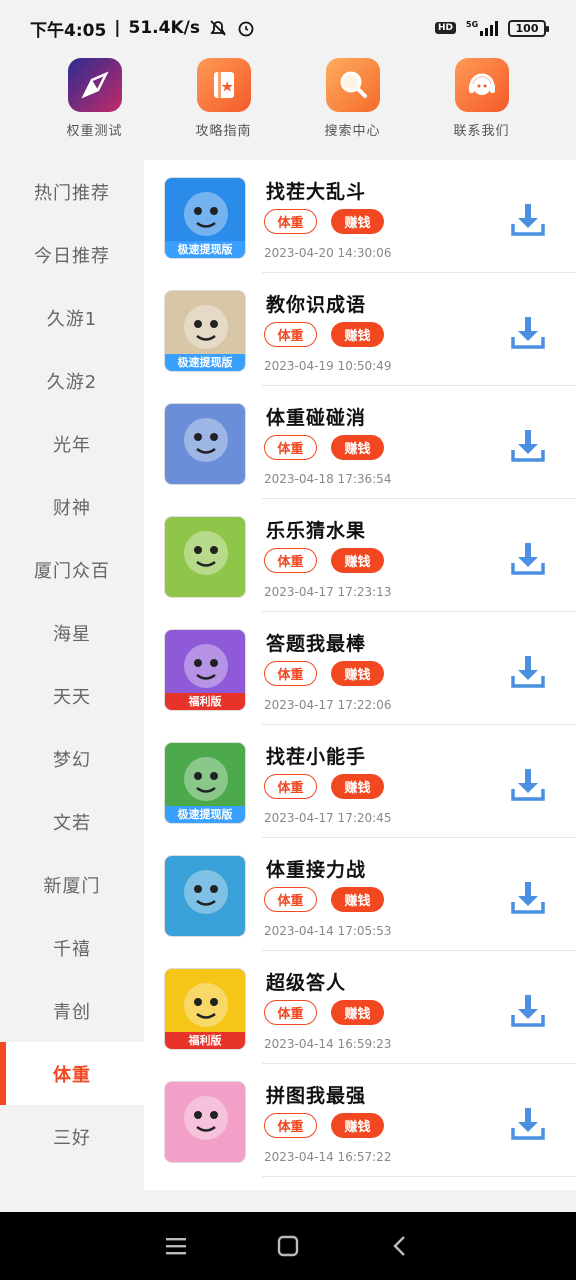 This screenshot has width=576, height=1280. What do you see at coordinates (176, 1246) in the screenshot?
I see `menu-button` at bounding box center [176, 1246].